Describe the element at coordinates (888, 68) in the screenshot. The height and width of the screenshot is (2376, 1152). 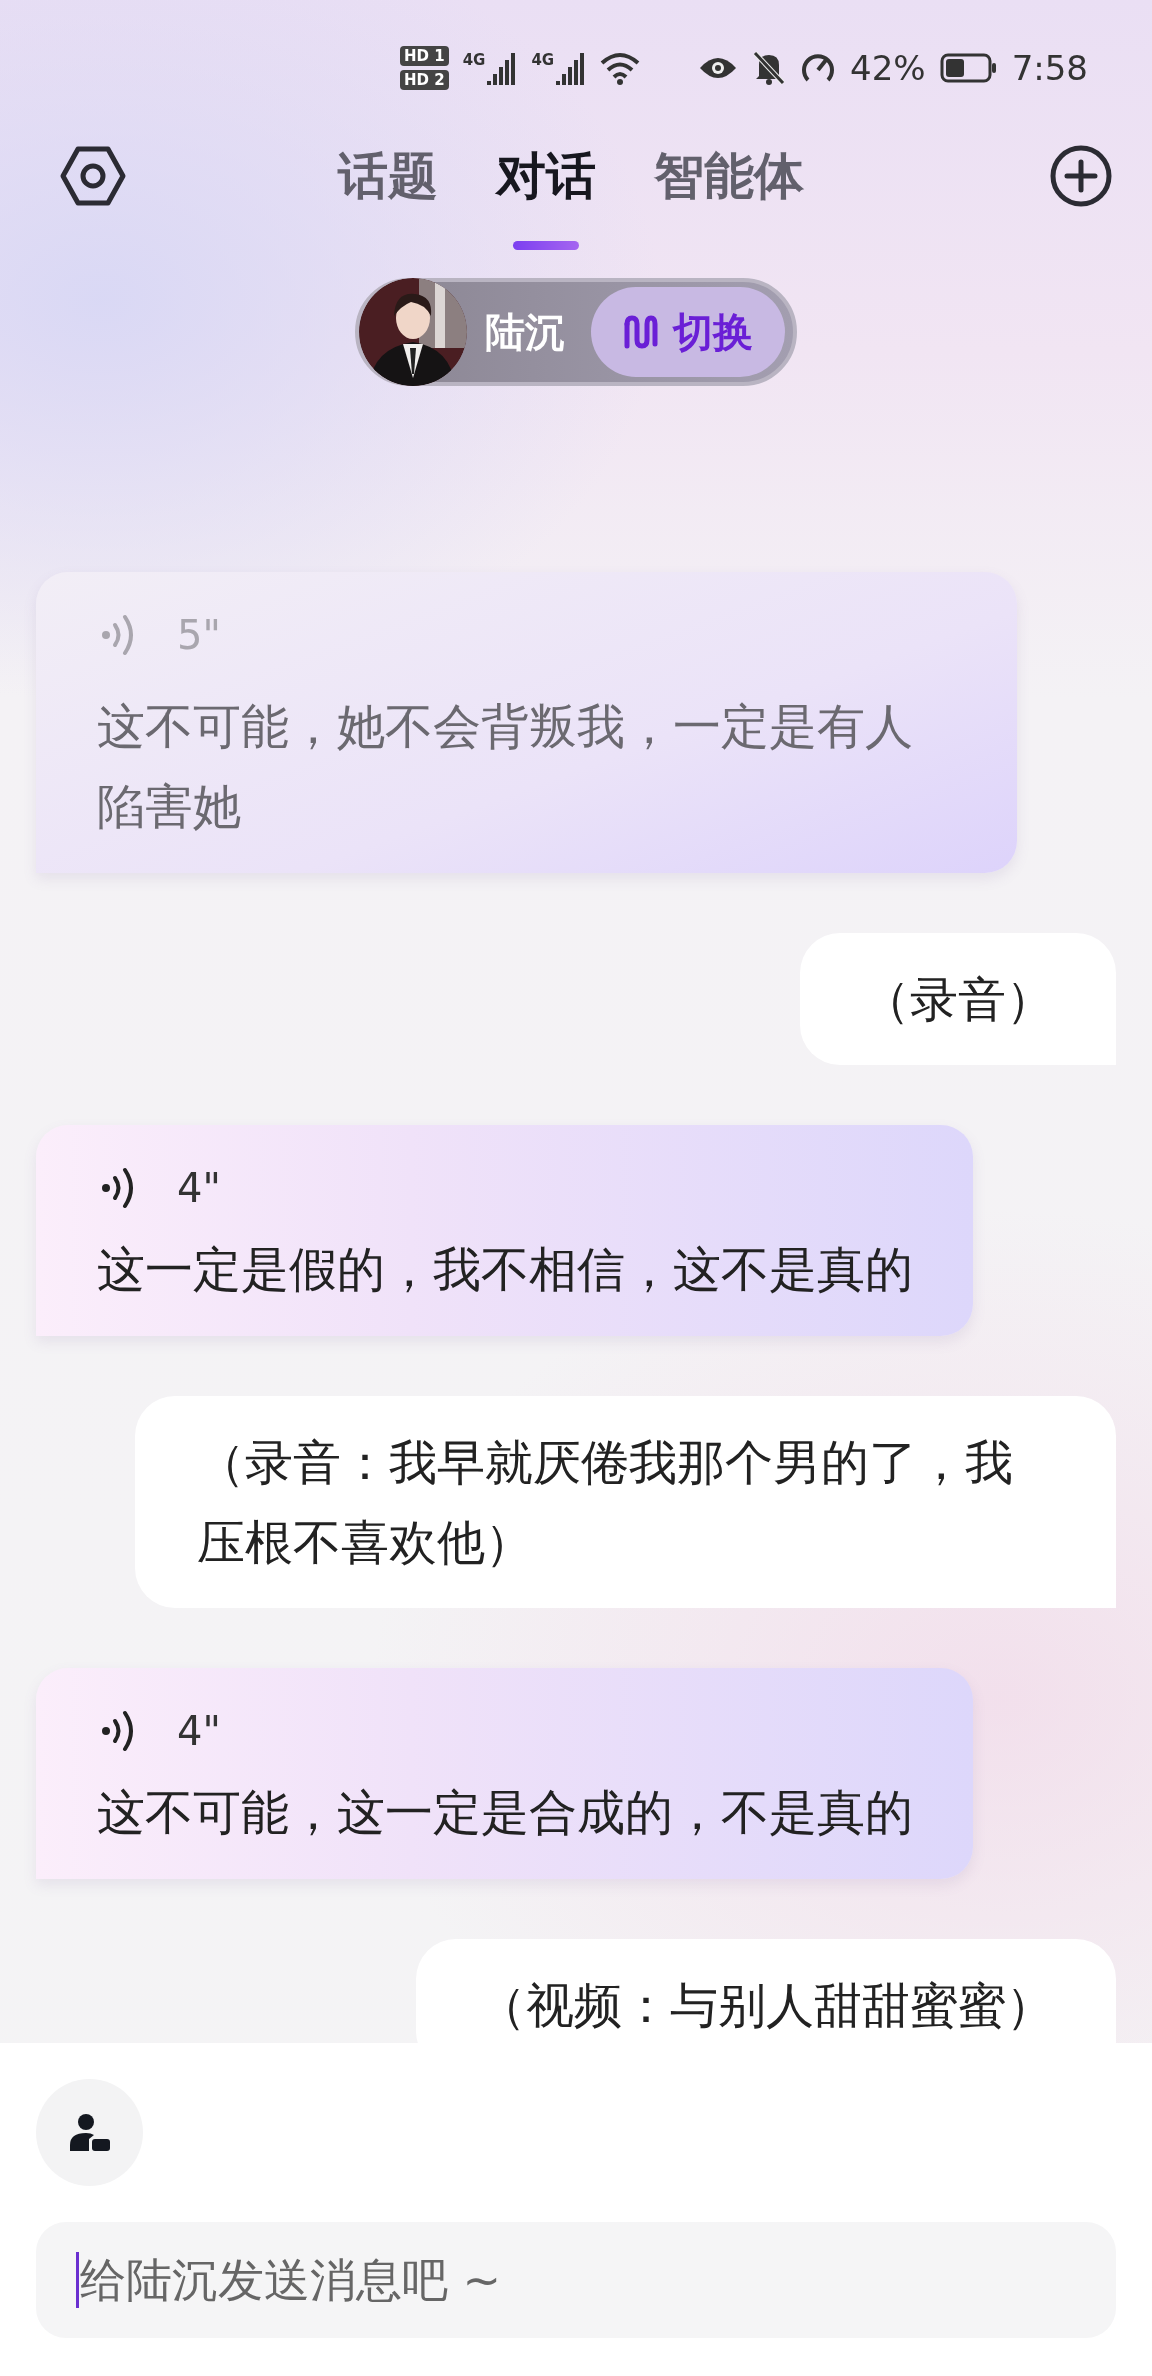
I see `battery-percent: 42%` at that location.